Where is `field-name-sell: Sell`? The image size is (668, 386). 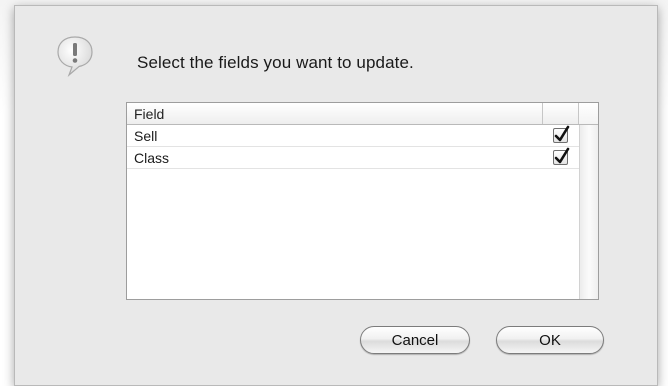
field-name-sell: Sell is located at coordinates (146, 136).